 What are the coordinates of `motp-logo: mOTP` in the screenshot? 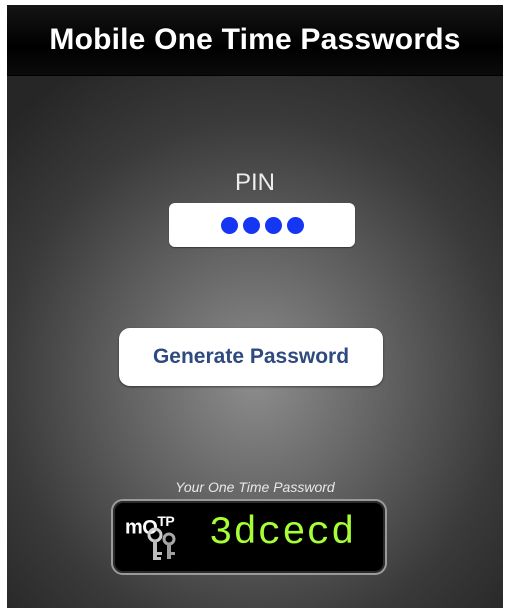 It's located at (170, 538).